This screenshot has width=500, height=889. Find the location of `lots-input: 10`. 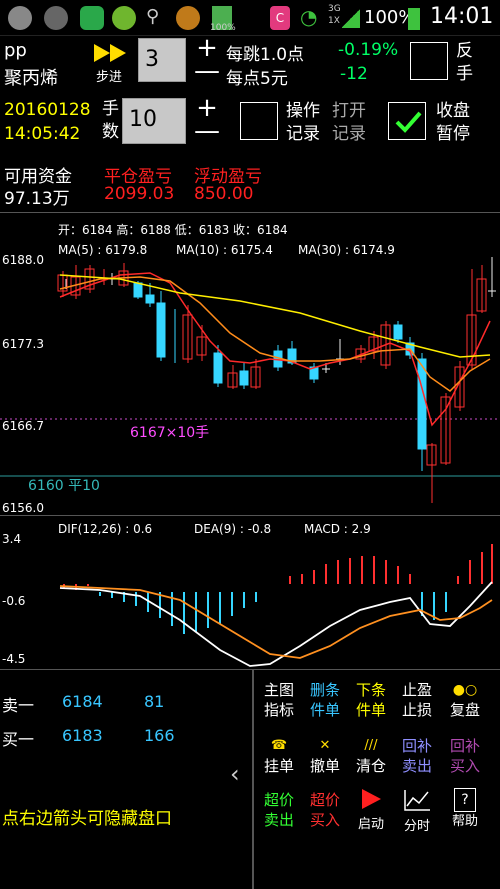

lots-input: 10 is located at coordinates (154, 121).